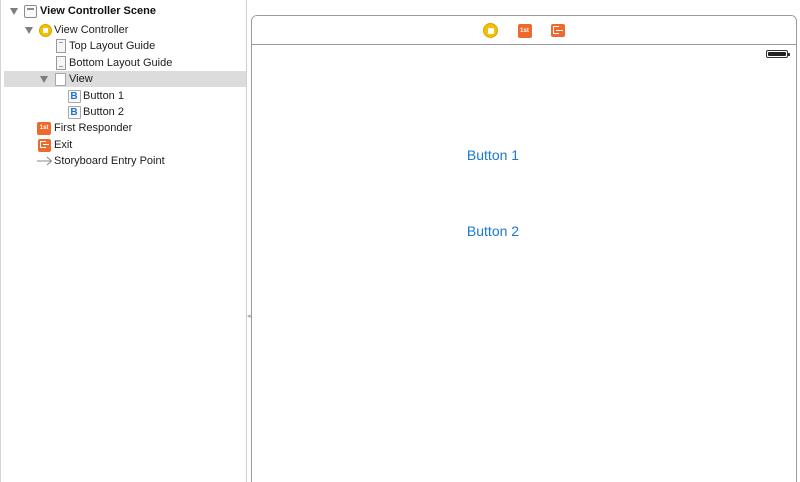  Describe the element at coordinates (125, 145) in the screenshot. I see `outline-item-exit: Exit` at that location.